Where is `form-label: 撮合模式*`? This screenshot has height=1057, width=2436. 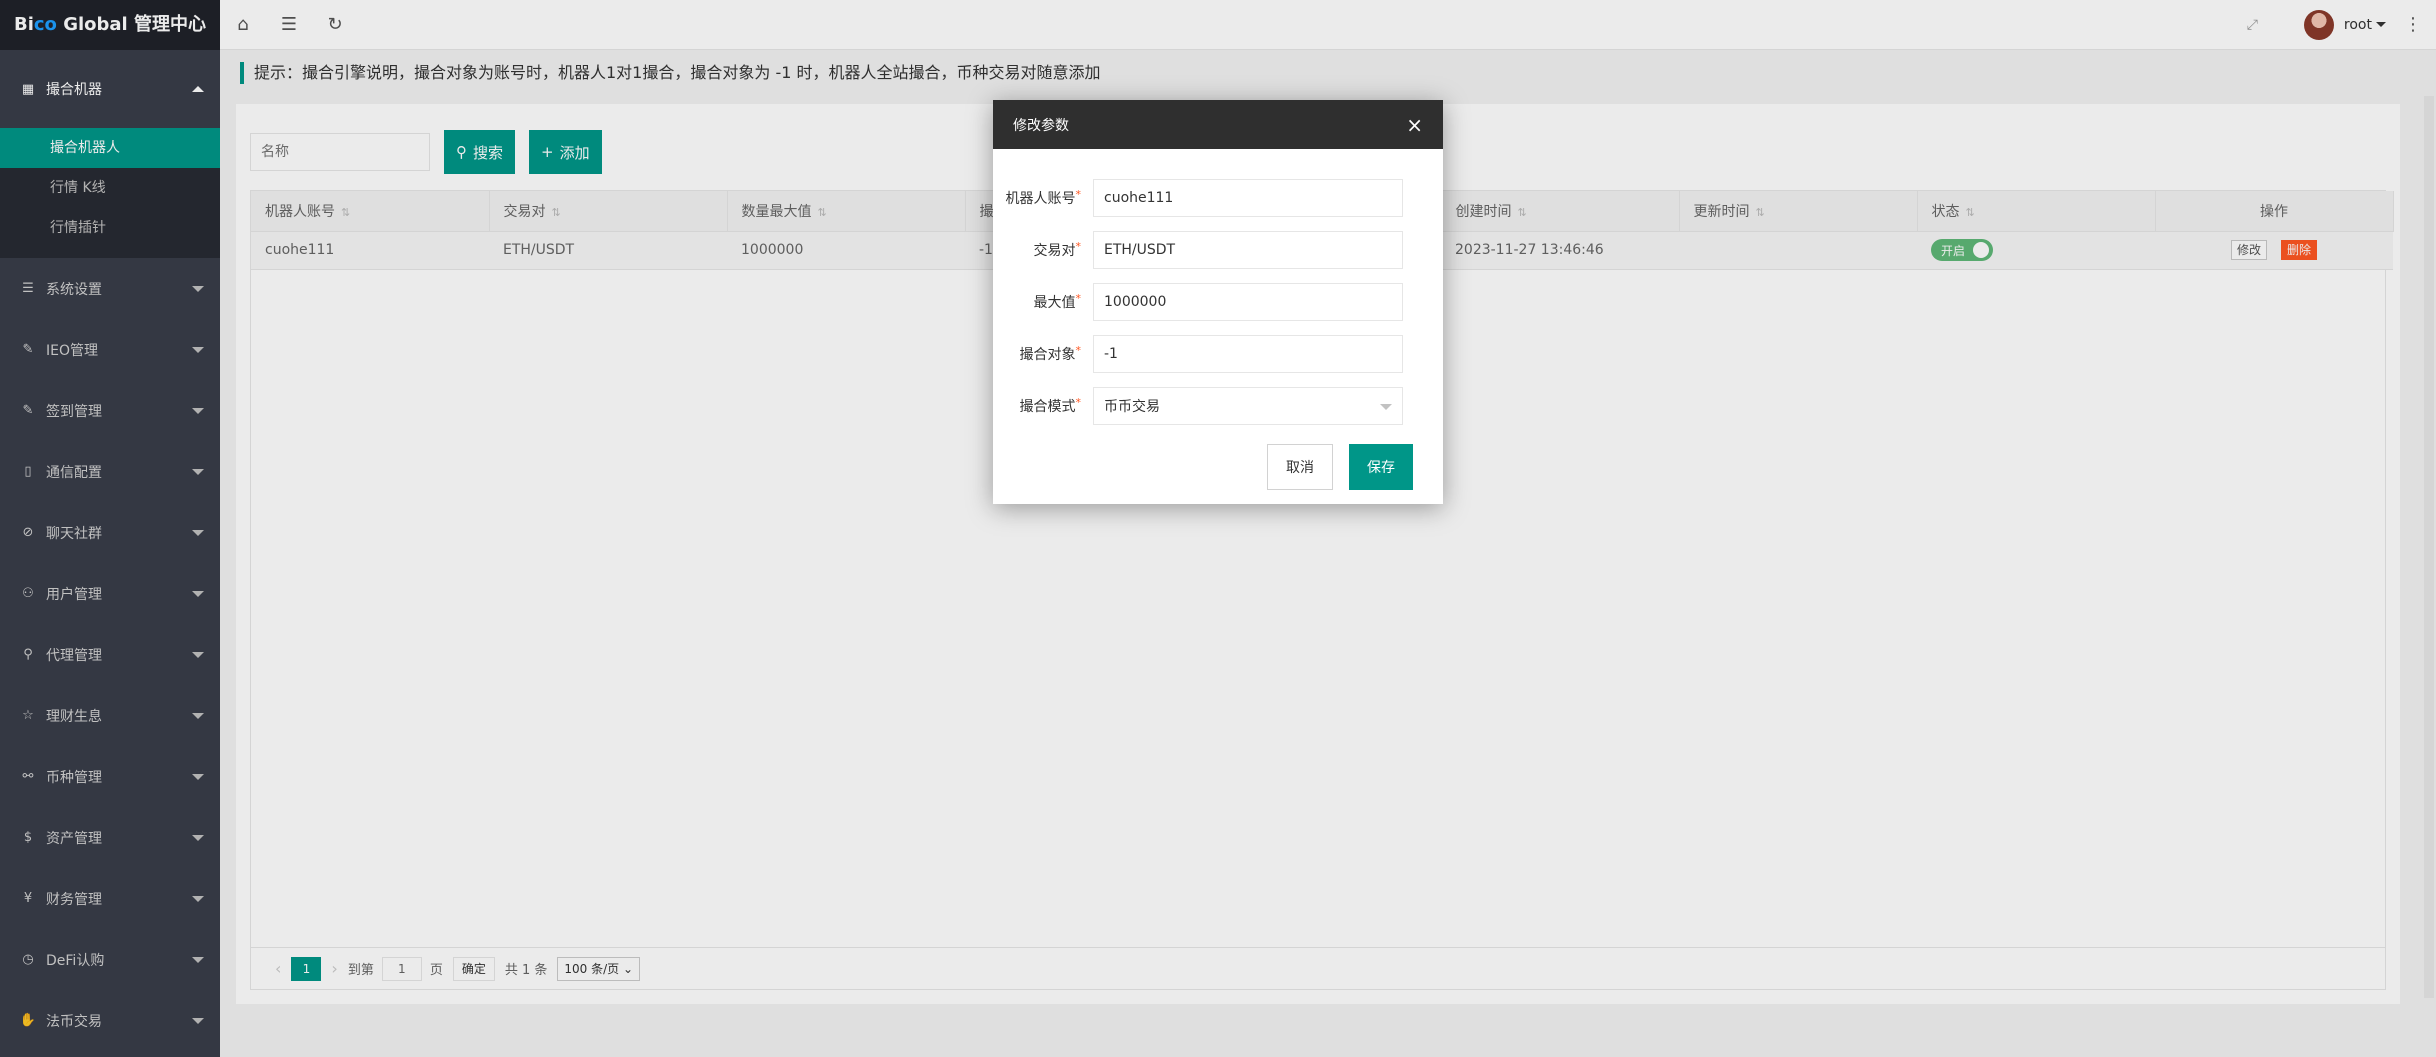 form-label: 撮合模式* is located at coordinates (1043, 406).